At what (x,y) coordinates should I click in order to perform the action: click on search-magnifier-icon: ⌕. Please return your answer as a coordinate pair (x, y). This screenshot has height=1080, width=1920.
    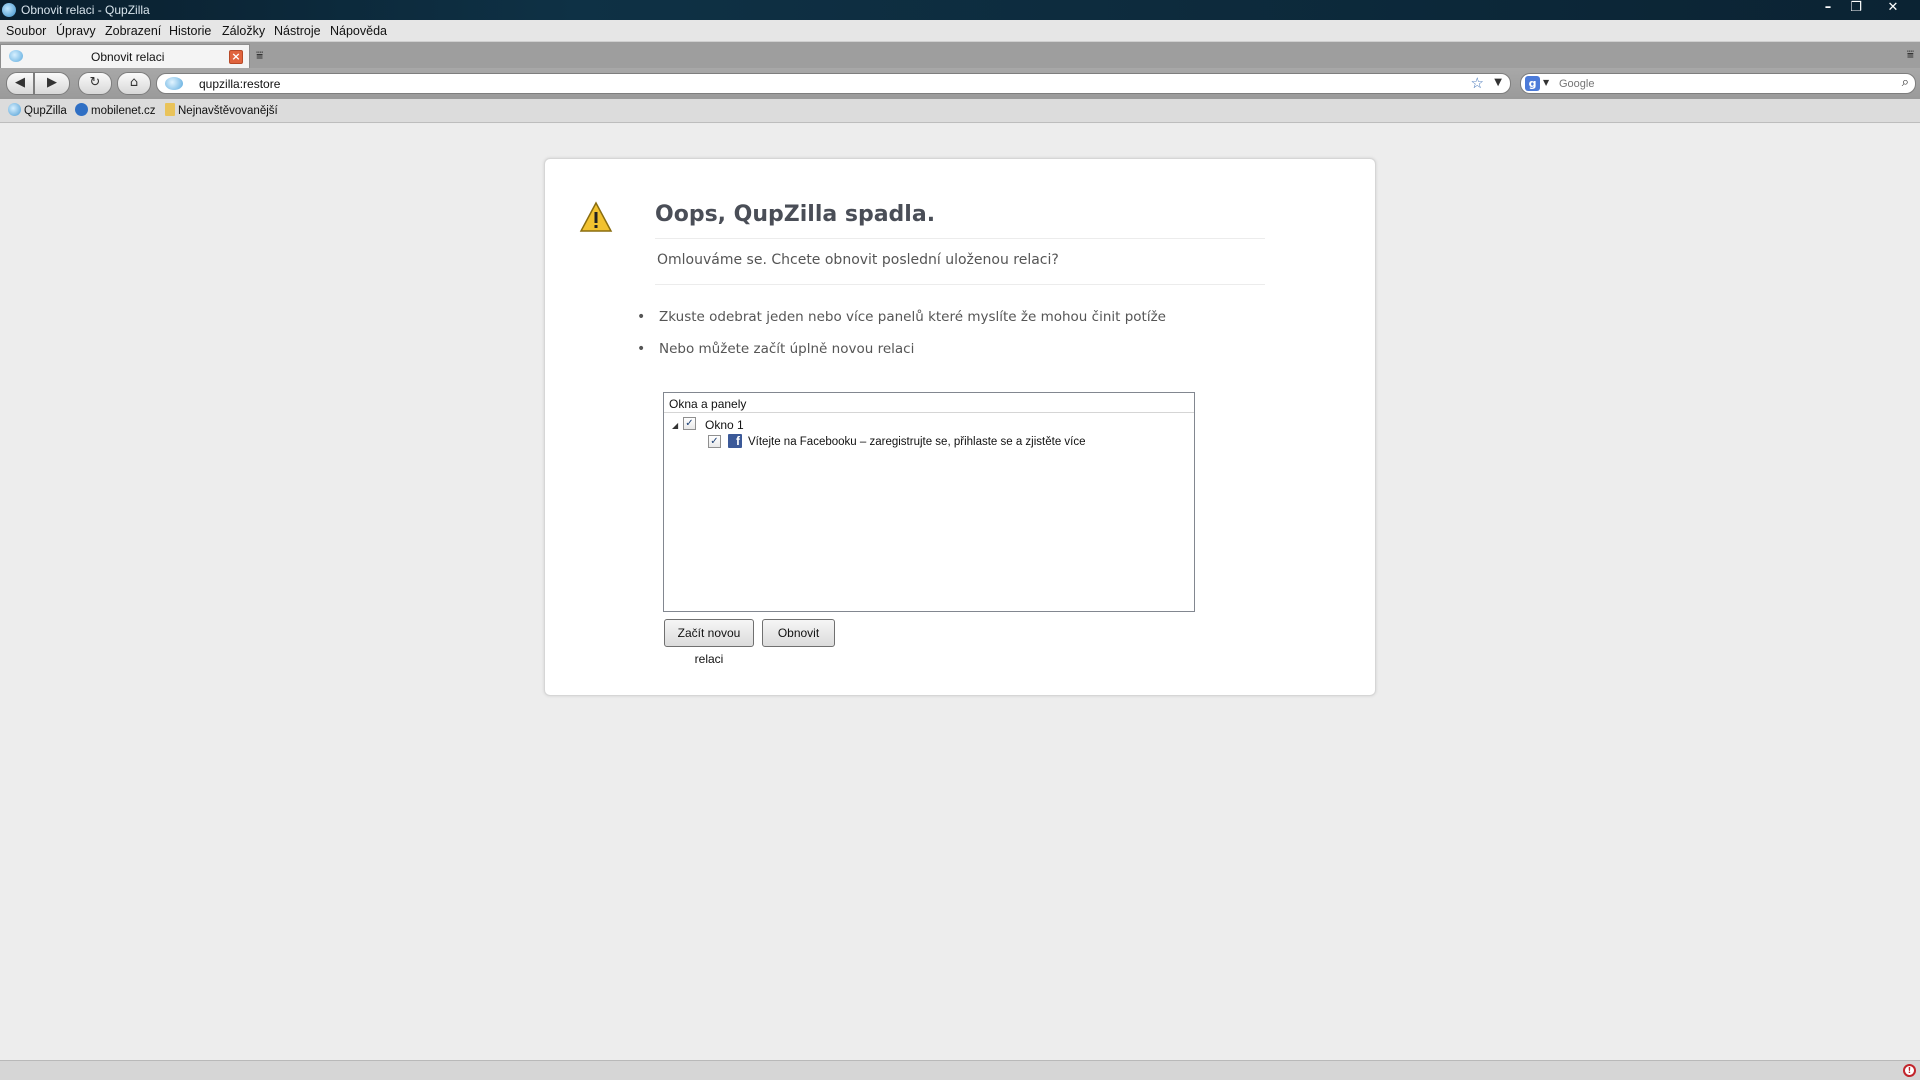
    Looking at the image, I should click on (1905, 82).